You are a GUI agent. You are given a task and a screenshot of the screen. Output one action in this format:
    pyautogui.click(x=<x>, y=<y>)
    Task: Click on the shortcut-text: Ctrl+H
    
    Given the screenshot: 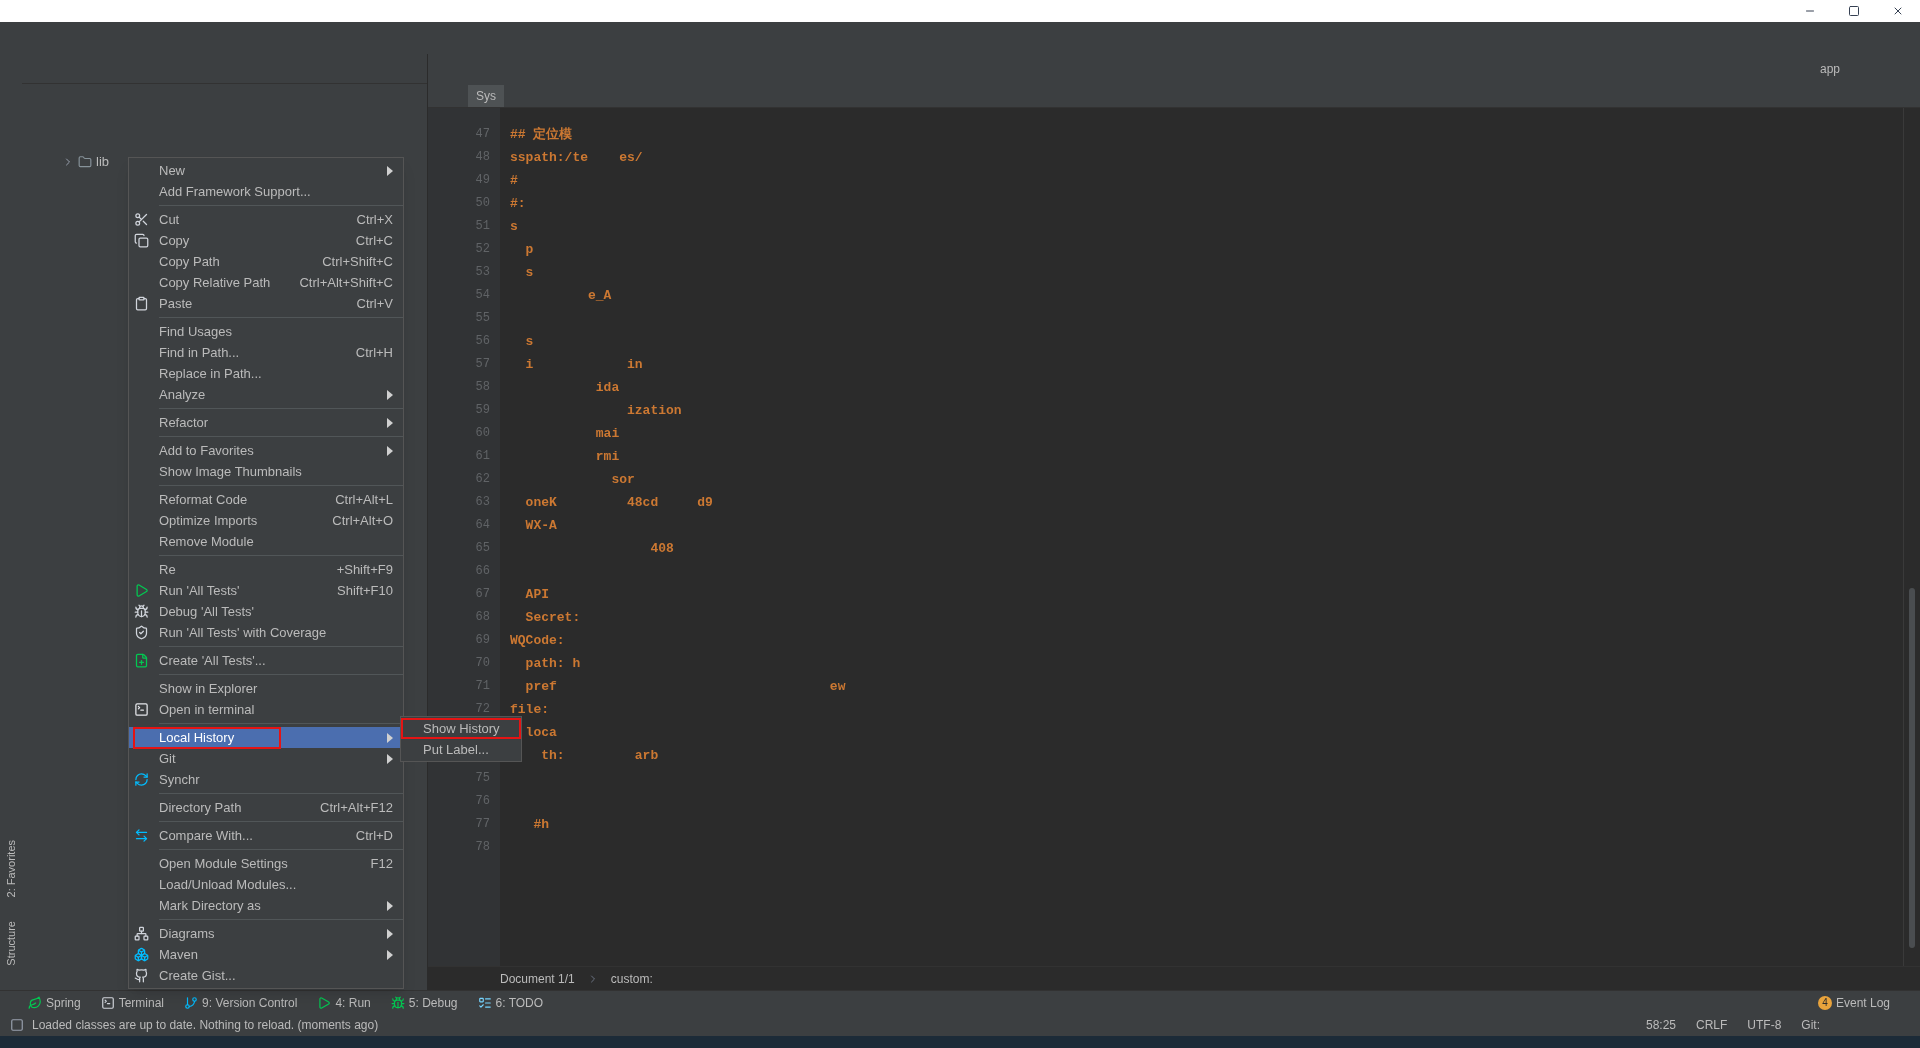 What is the action you would take?
    pyautogui.click(x=374, y=352)
    